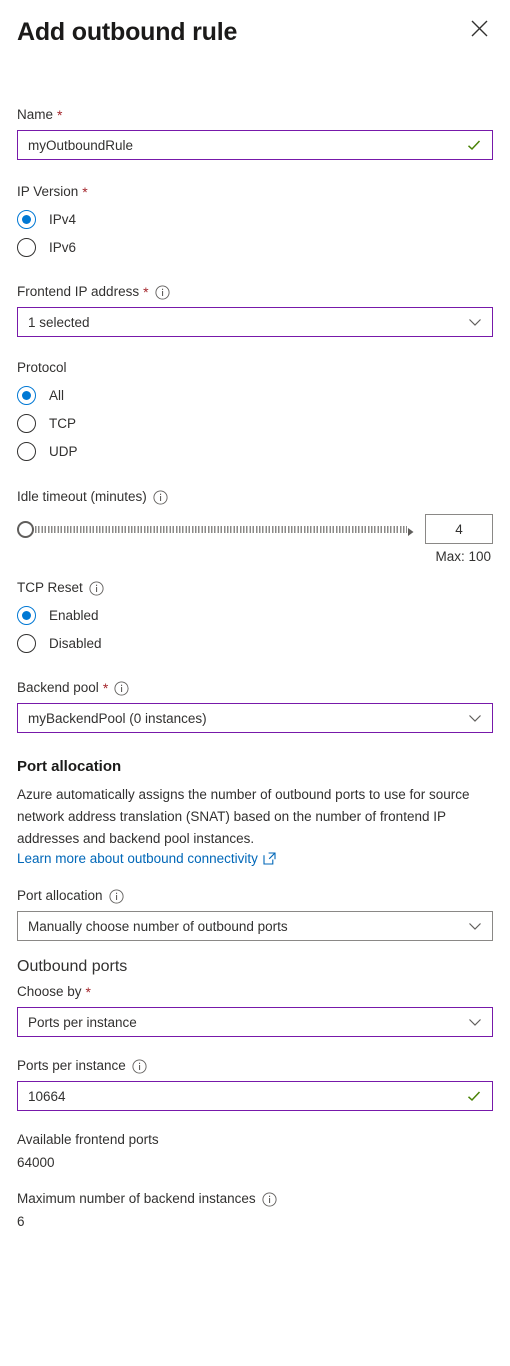  Describe the element at coordinates (48, 191) in the screenshot. I see `ip-version-label: IP Version` at that location.